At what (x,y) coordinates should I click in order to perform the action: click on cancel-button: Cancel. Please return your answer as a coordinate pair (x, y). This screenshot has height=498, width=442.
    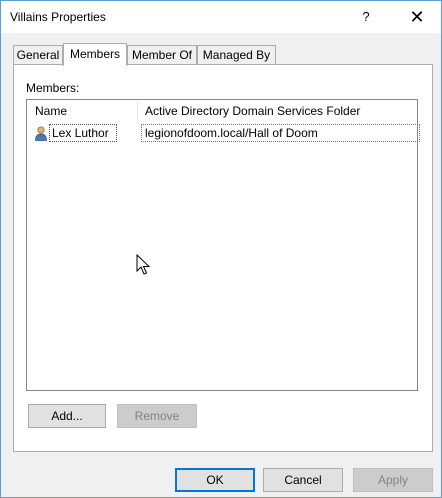
    Looking at the image, I should click on (303, 480).